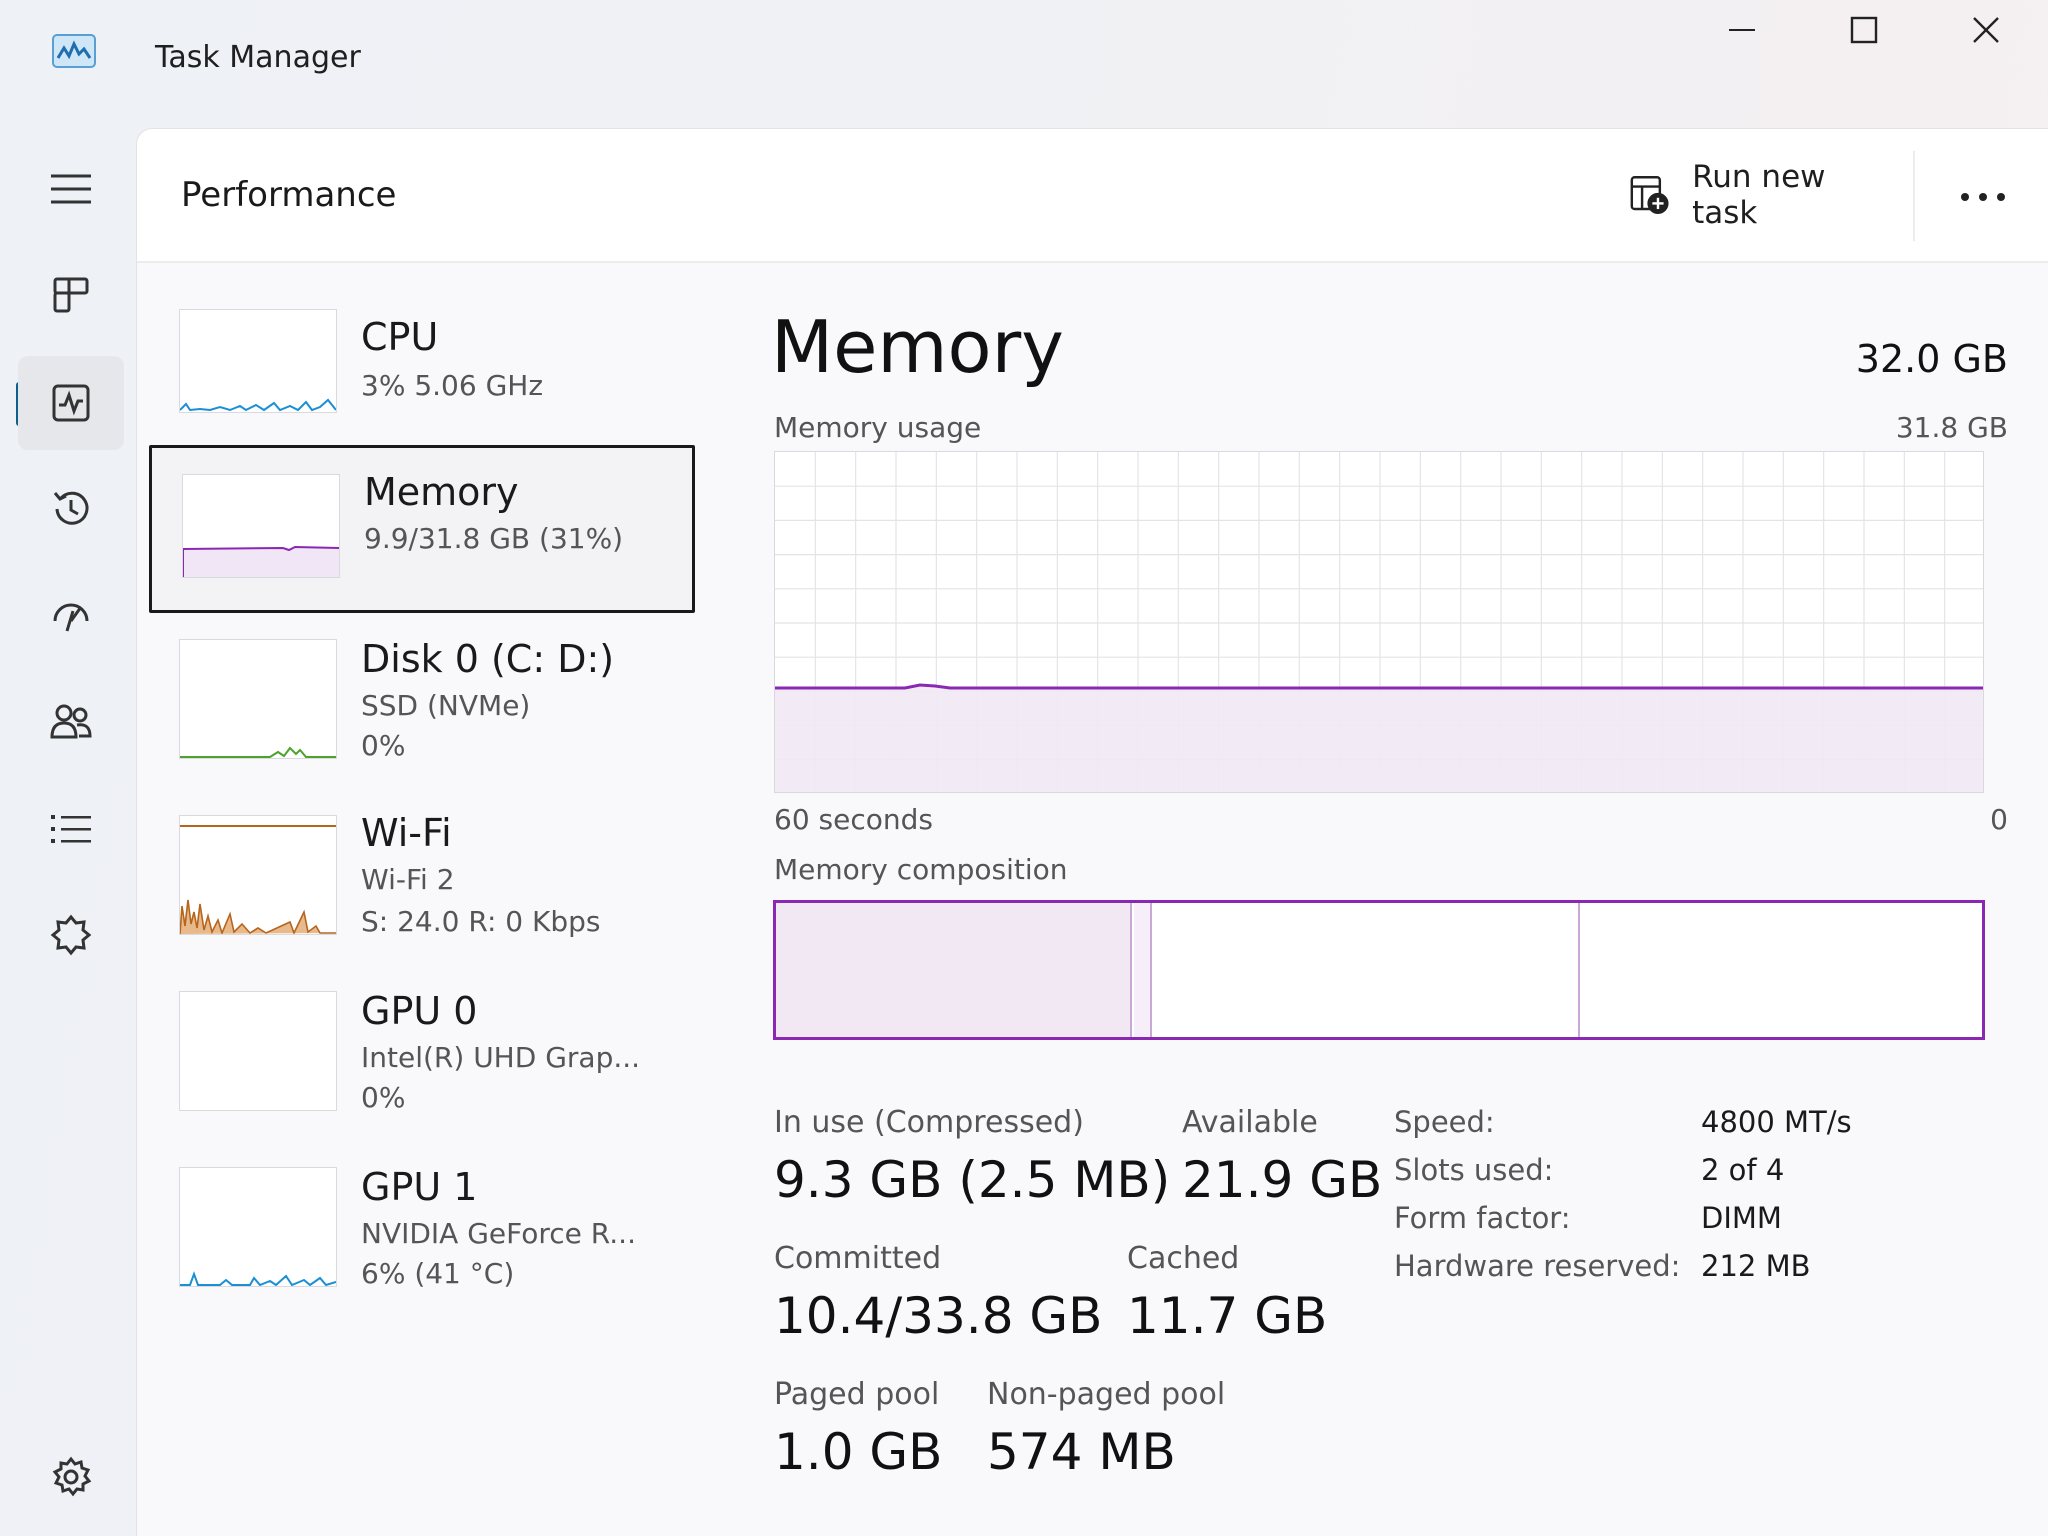  What do you see at coordinates (1649, 195) in the screenshot?
I see `run-new-task-icon` at bounding box center [1649, 195].